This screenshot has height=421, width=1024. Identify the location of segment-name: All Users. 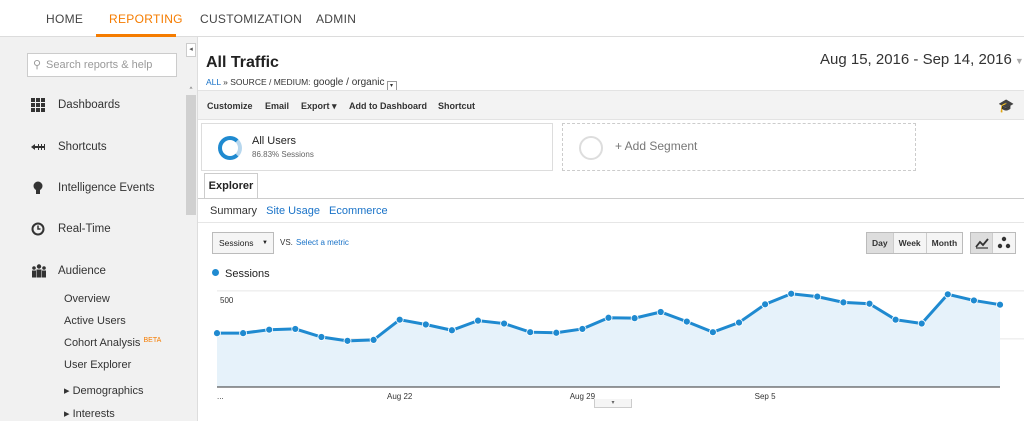
(274, 141).